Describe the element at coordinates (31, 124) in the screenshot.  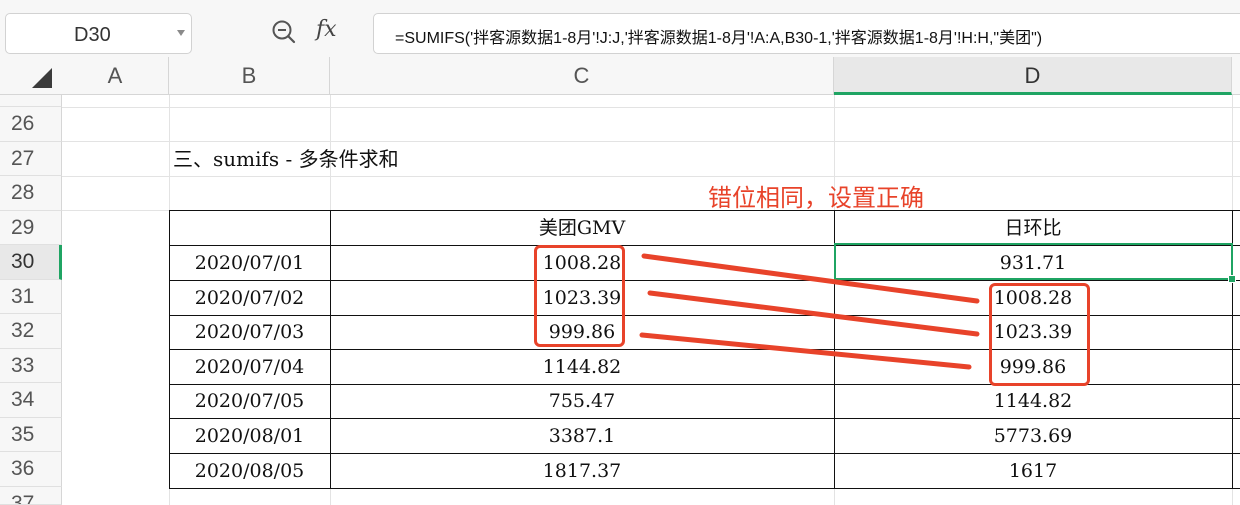
I see `row-header-26: 26` at that location.